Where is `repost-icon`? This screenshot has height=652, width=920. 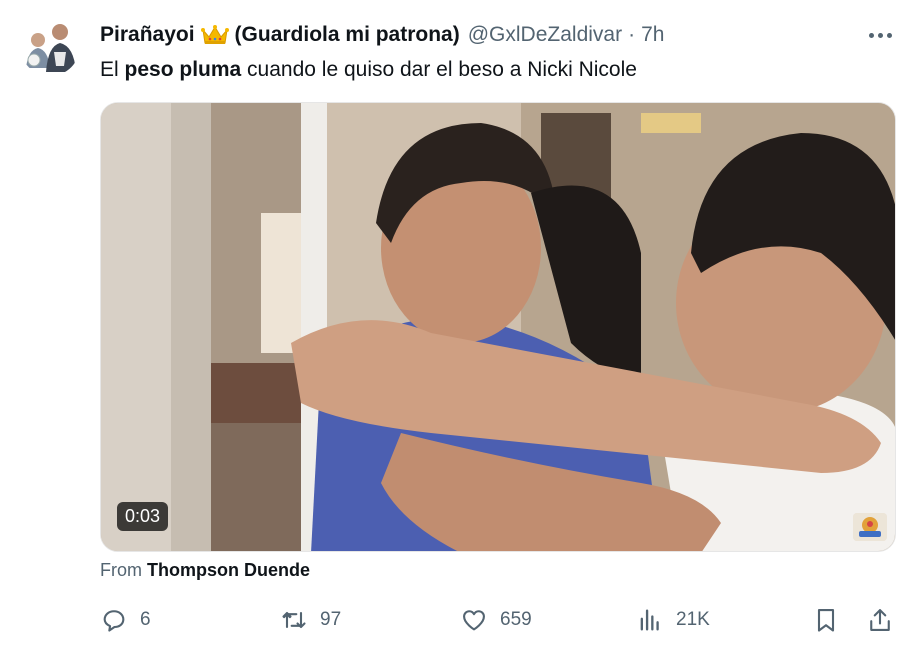 repost-icon is located at coordinates (294, 620).